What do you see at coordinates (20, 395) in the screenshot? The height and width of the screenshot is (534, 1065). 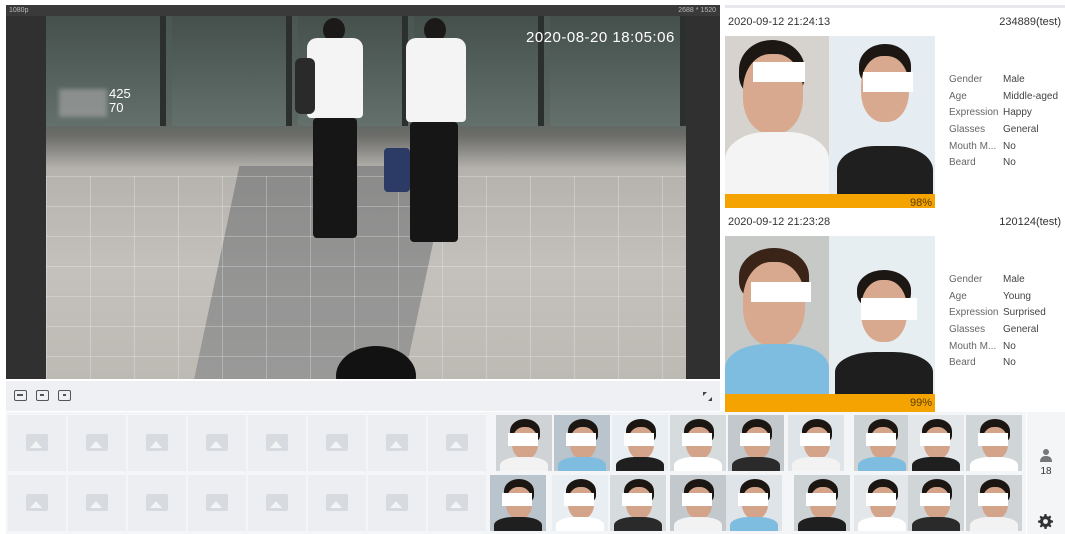 I see `fit-window-icon` at bounding box center [20, 395].